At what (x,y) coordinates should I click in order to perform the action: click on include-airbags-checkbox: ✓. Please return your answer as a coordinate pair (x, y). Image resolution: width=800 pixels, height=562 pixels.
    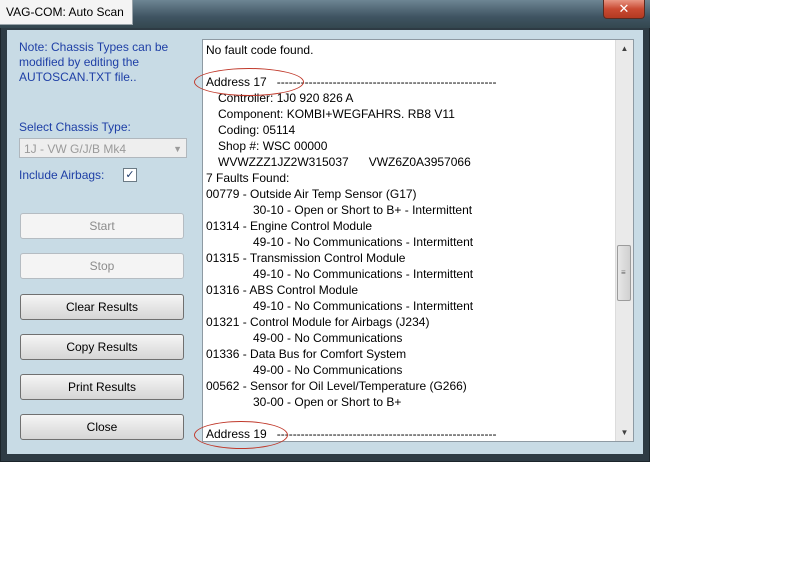
    Looking at the image, I should click on (130, 175).